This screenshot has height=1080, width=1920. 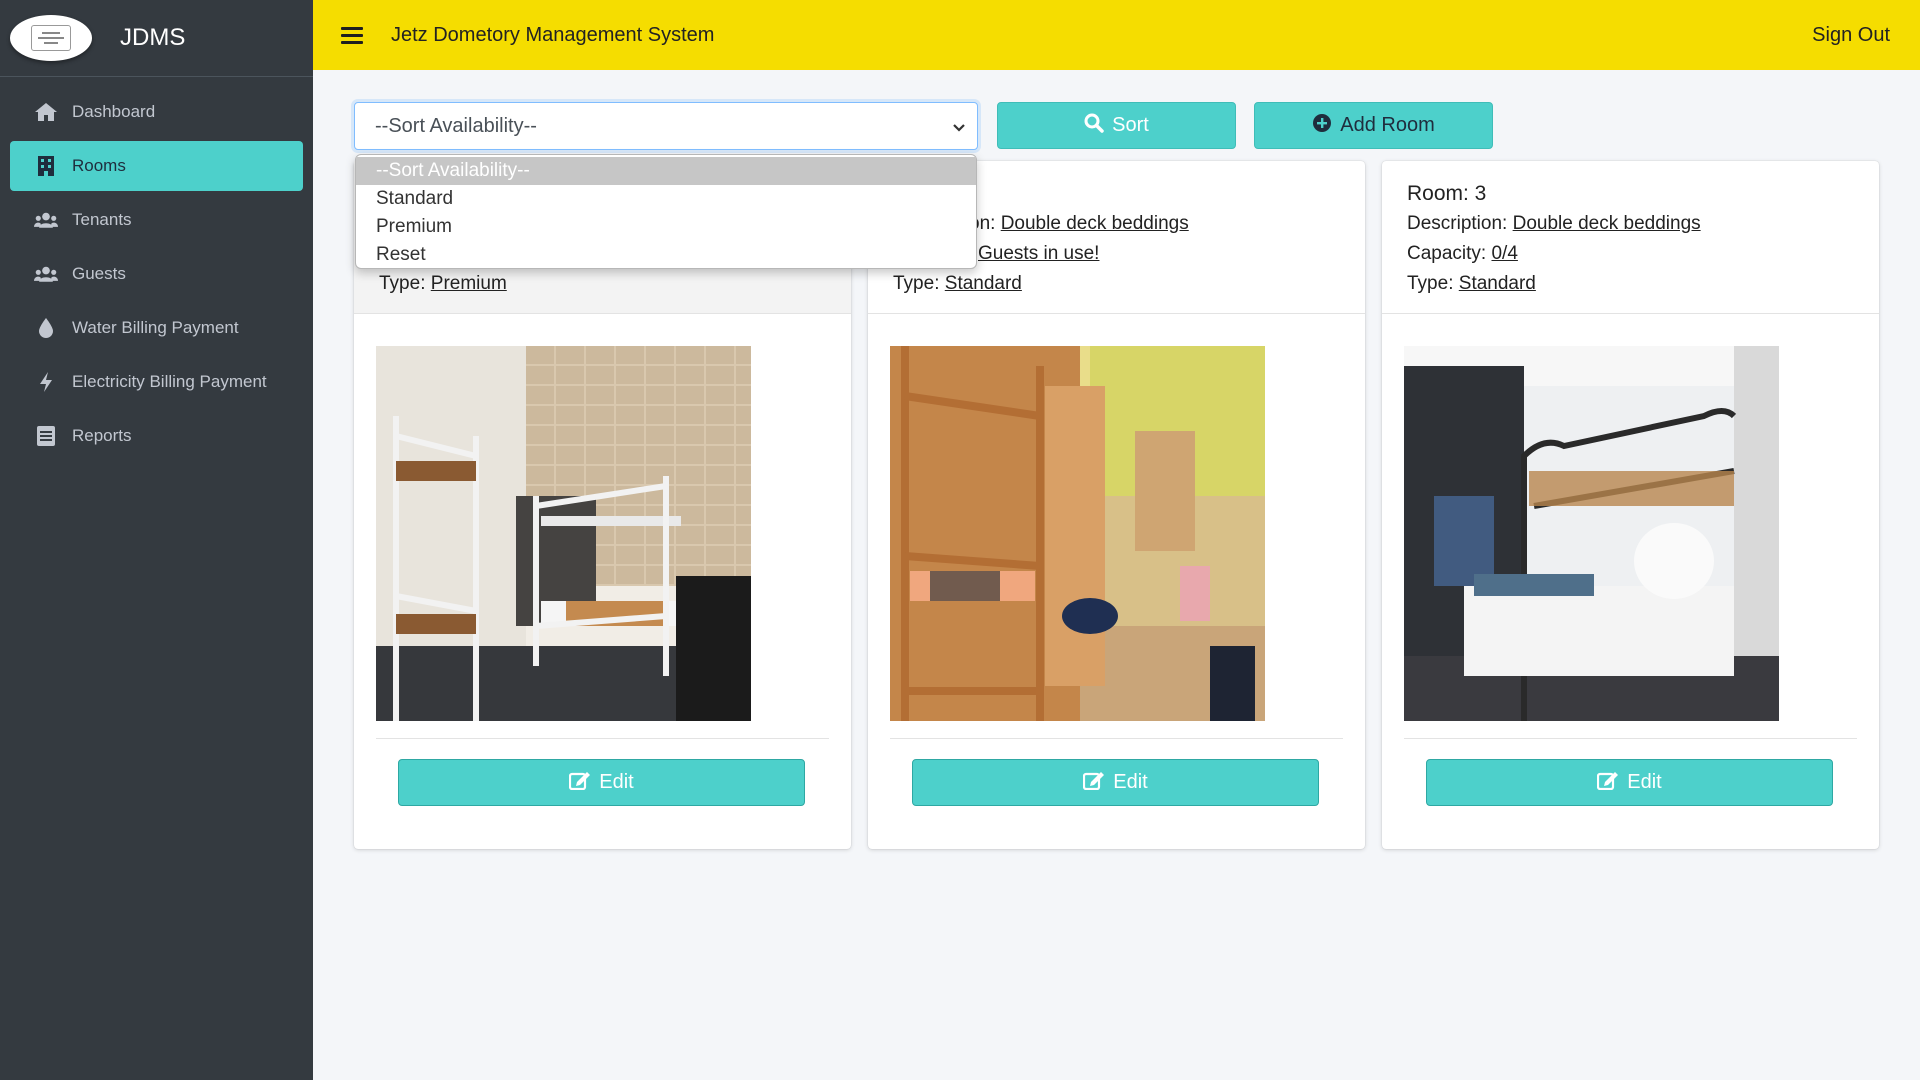 I want to click on sign-out-link: Sign Out, so click(x=1851, y=35).